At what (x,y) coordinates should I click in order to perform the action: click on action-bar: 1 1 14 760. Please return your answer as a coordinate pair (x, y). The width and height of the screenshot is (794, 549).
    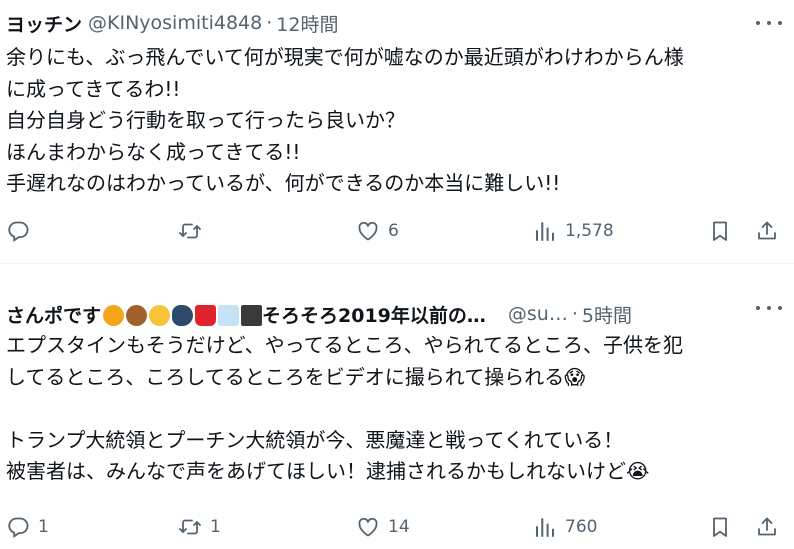
    Looking at the image, I should click on (397, 527).